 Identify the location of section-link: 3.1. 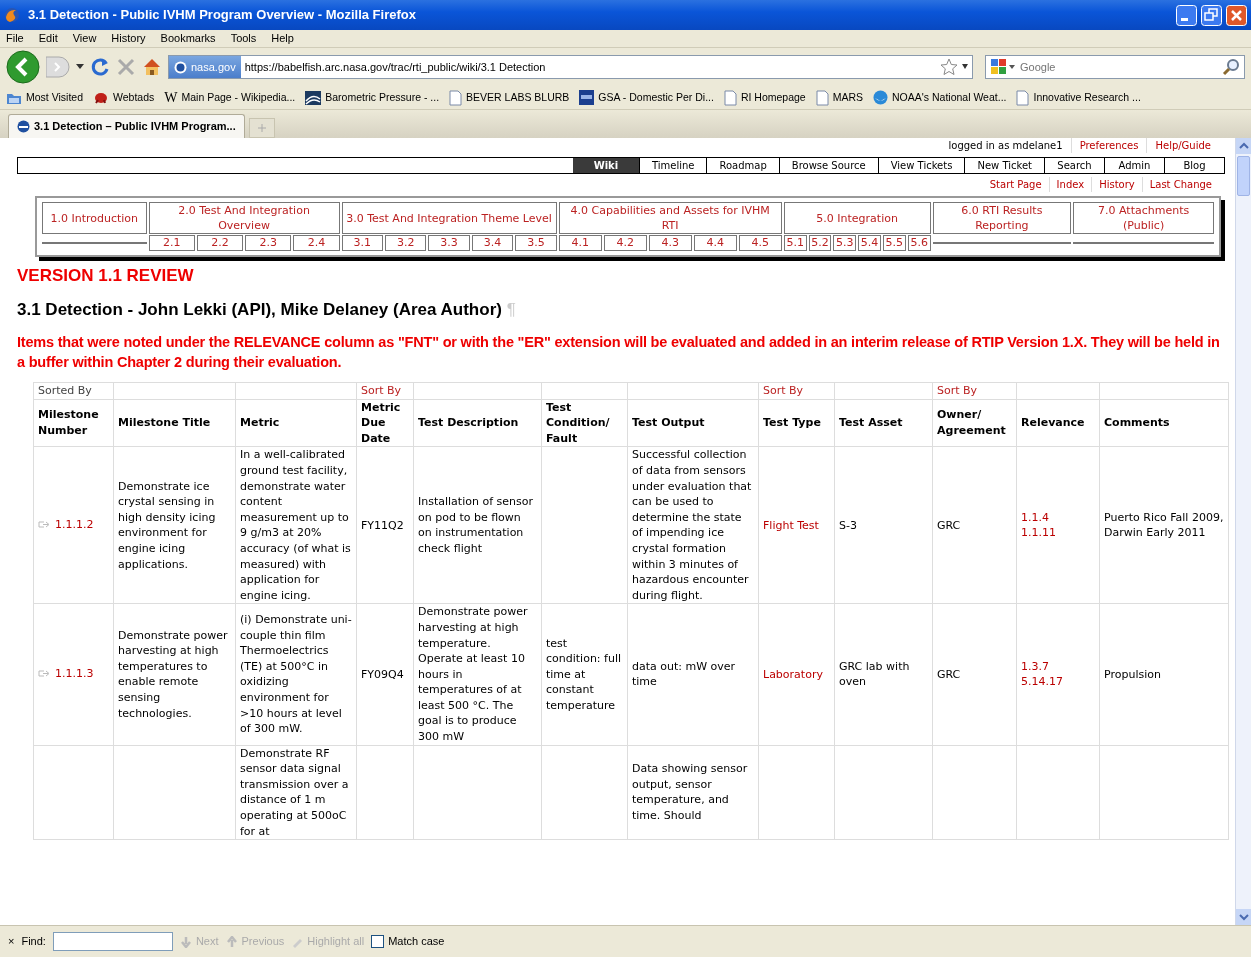
(362, 243).